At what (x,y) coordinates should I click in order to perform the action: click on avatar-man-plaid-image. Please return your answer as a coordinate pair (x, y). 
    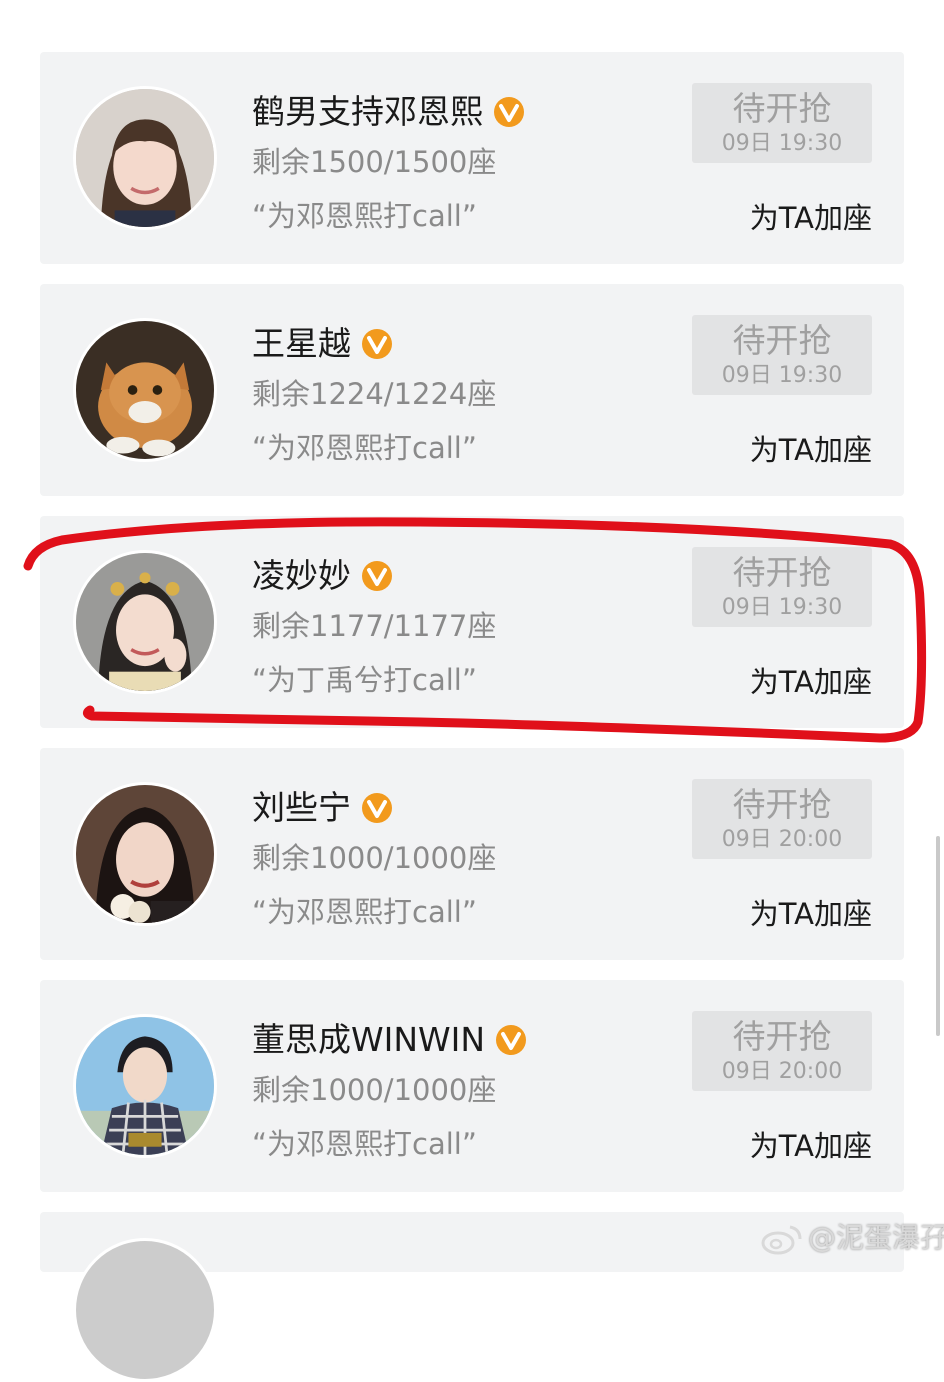
    Looking at the image, I should click on (145, 1086).